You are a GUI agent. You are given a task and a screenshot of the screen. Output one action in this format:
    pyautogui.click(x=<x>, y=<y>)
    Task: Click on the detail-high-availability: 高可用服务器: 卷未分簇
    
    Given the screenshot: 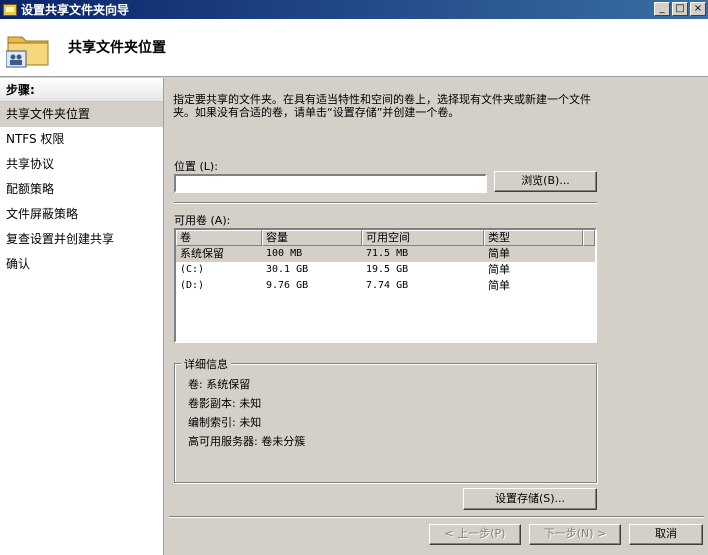 What is the action you would take?
    pyautogui.click(x=247, y=441)
    